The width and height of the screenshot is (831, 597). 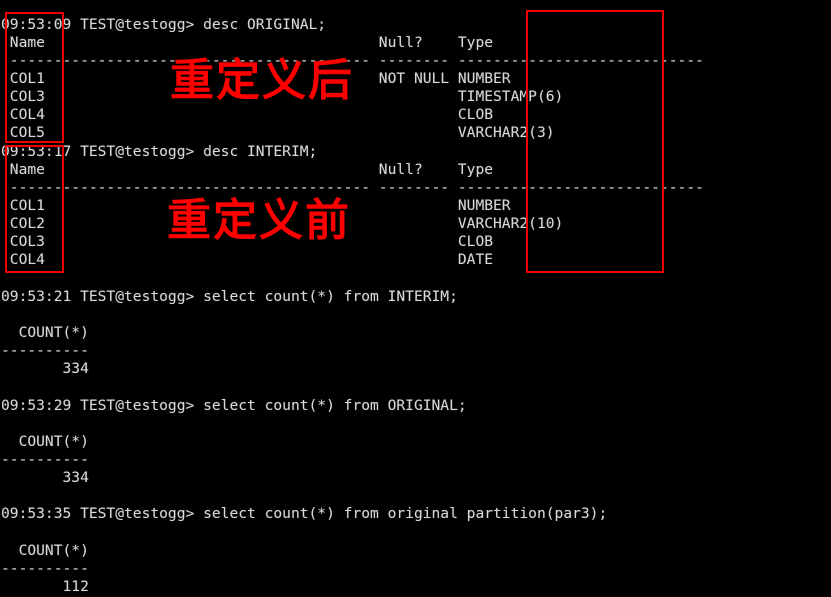 What do you see at coordinates (282, 224) in the screenshot?
I see `terminal-line: COL2 VARCHAR2(10)` at bounding box center [282, 224].